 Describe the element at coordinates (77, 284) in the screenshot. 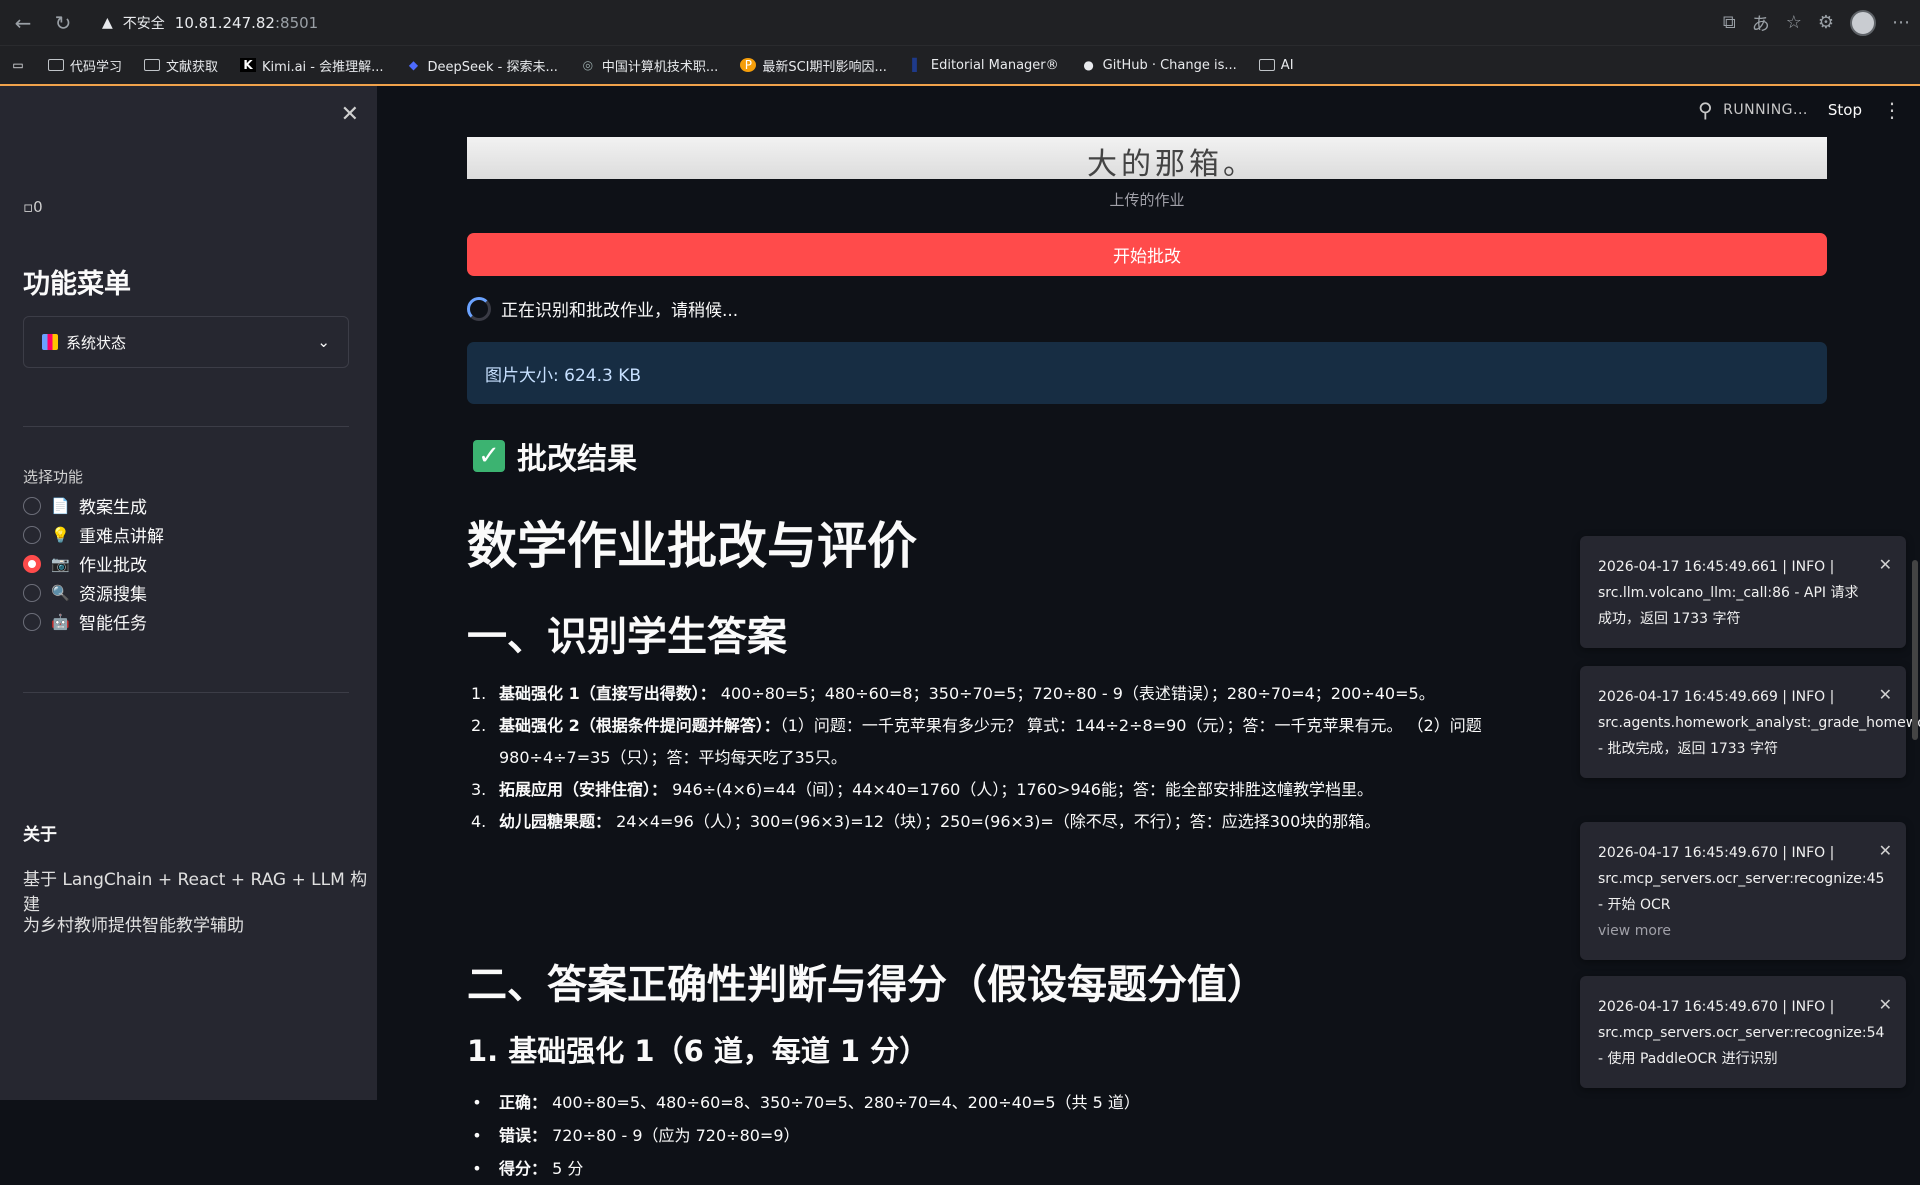

I see `menu-title: 功能菜单` at that location.